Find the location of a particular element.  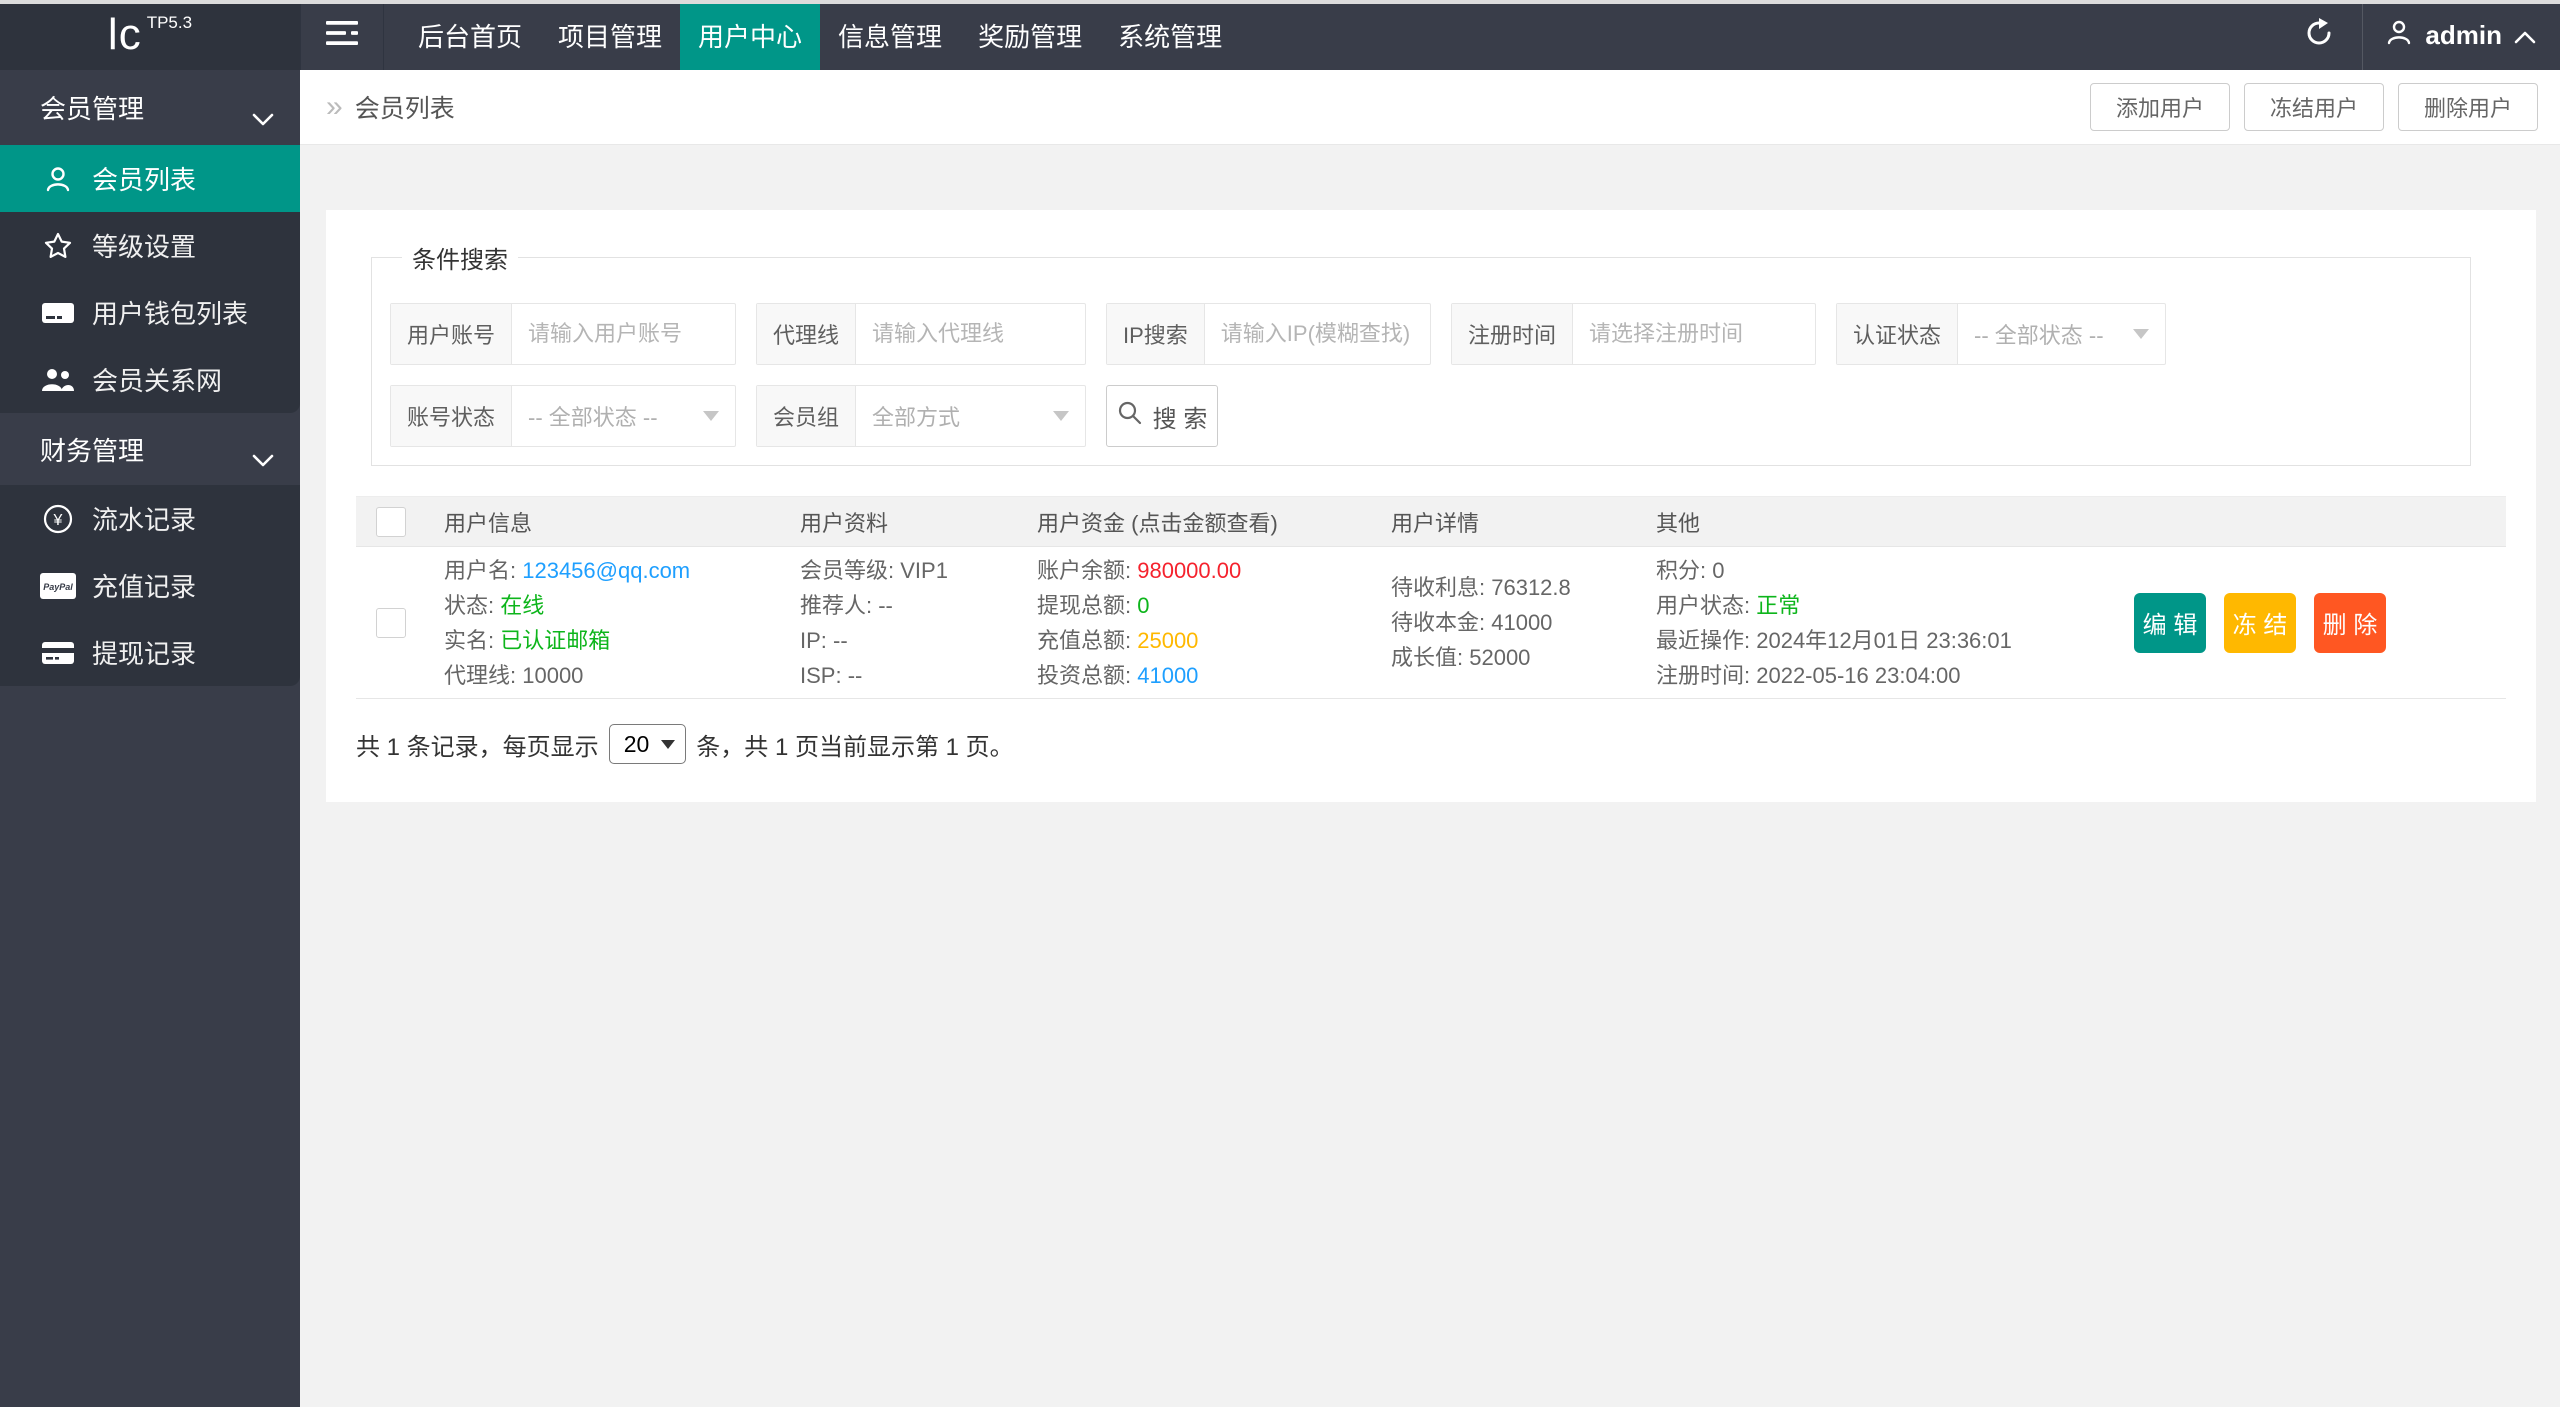

freeze-user-button: 冻结用户 is located at coordinates (2313, 107).